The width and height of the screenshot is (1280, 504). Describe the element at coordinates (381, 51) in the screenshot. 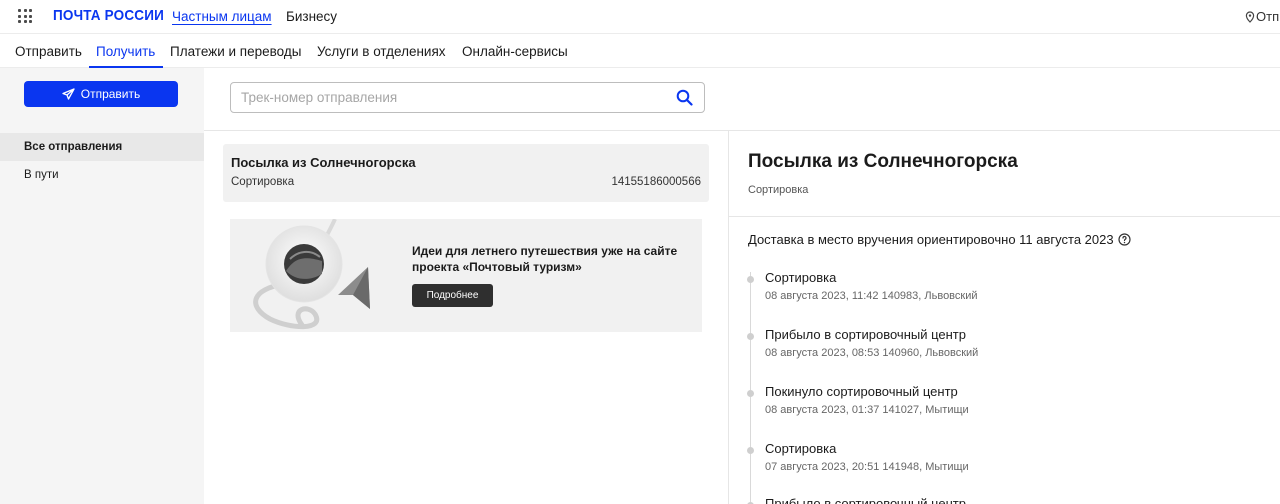

I see `nav-office-services: Услуги в отделениях` at that location.